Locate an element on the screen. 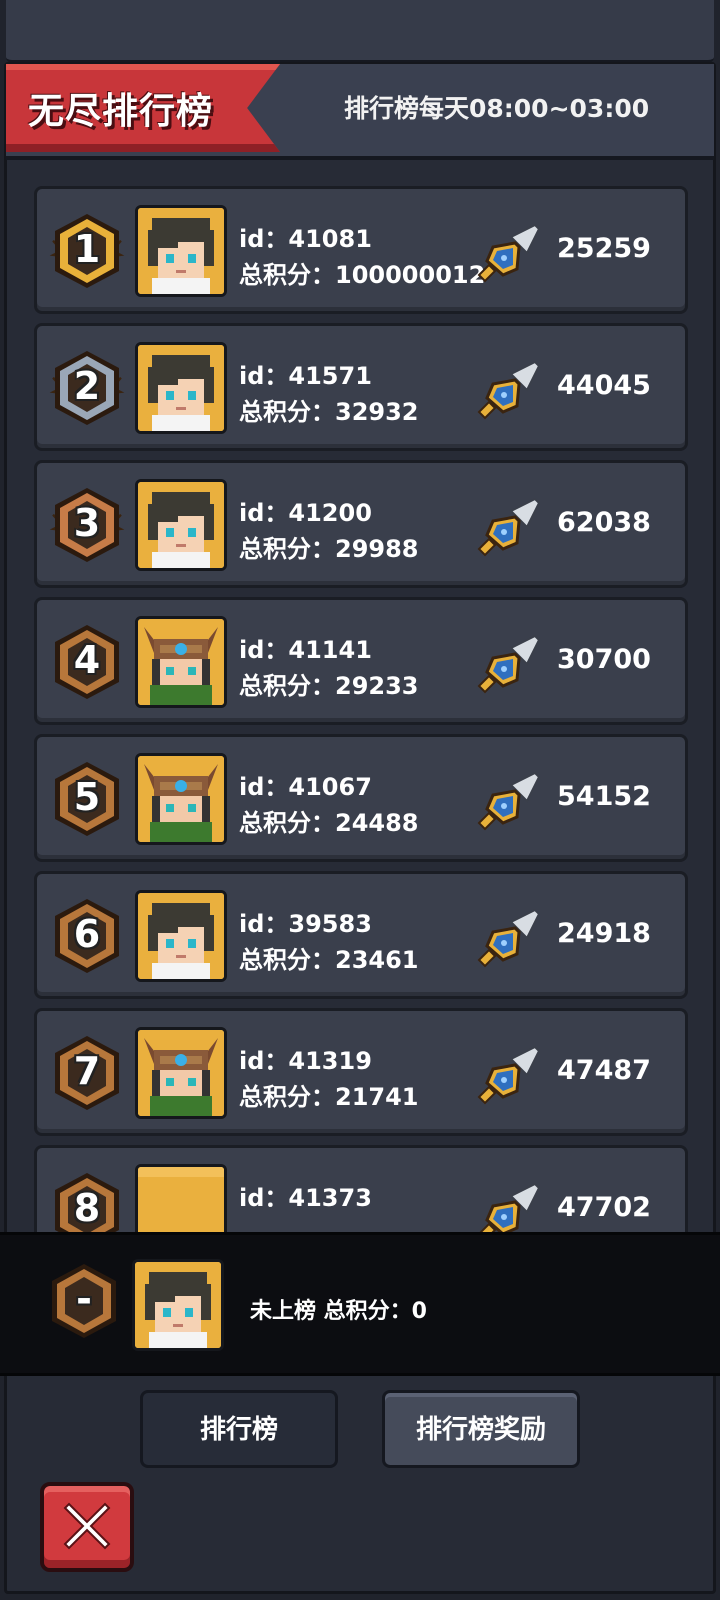 Image resolution: width=720 pixels, height=1600 pixels. my-rank-badge-icon: - is located at coordinates (84, 1301).